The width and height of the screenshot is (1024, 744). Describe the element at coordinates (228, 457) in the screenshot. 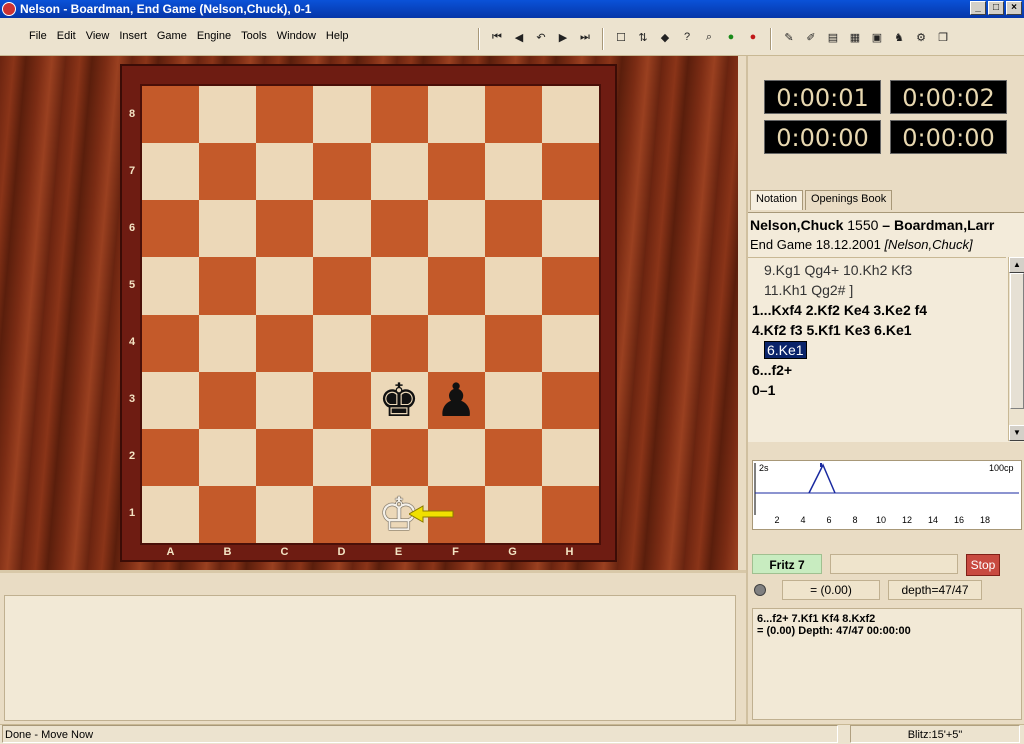

I see `square-b2` at that location.